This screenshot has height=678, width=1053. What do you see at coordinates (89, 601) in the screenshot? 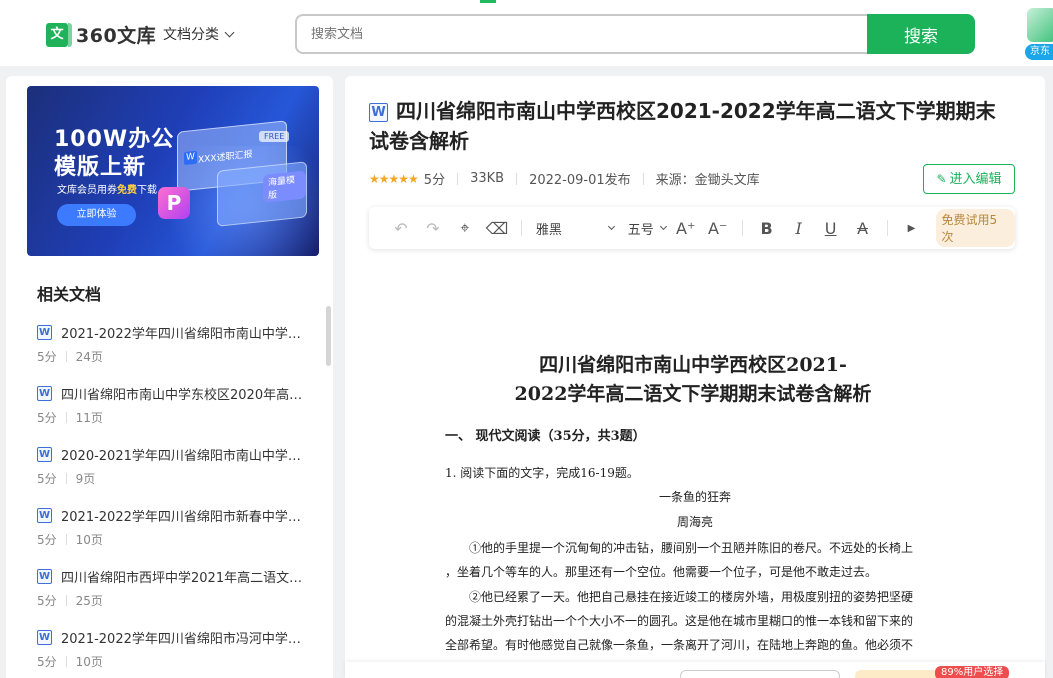
I see `related-doc-pages: 25页` at bounding box center [89, 601].